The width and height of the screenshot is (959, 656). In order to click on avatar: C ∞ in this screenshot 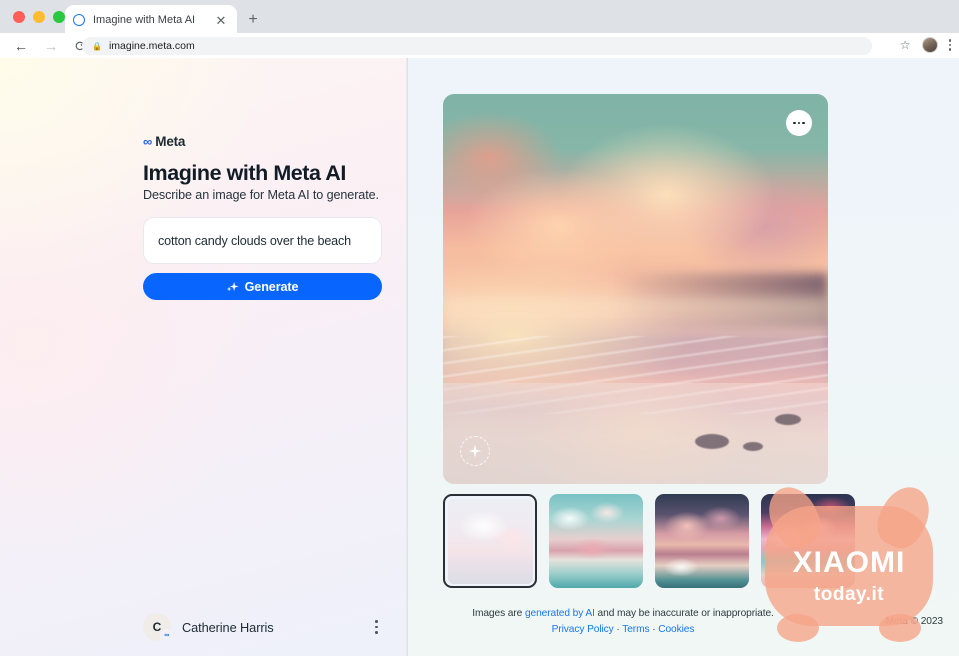, I will do `click(158, 627)`.